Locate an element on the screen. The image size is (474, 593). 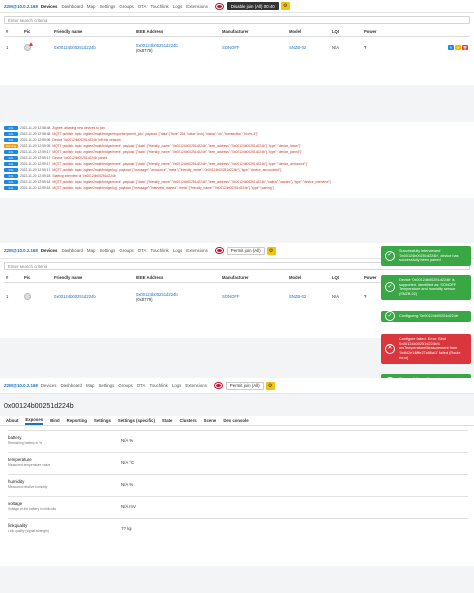
log-level-badge: Warning is located at coordinates (11, 146).